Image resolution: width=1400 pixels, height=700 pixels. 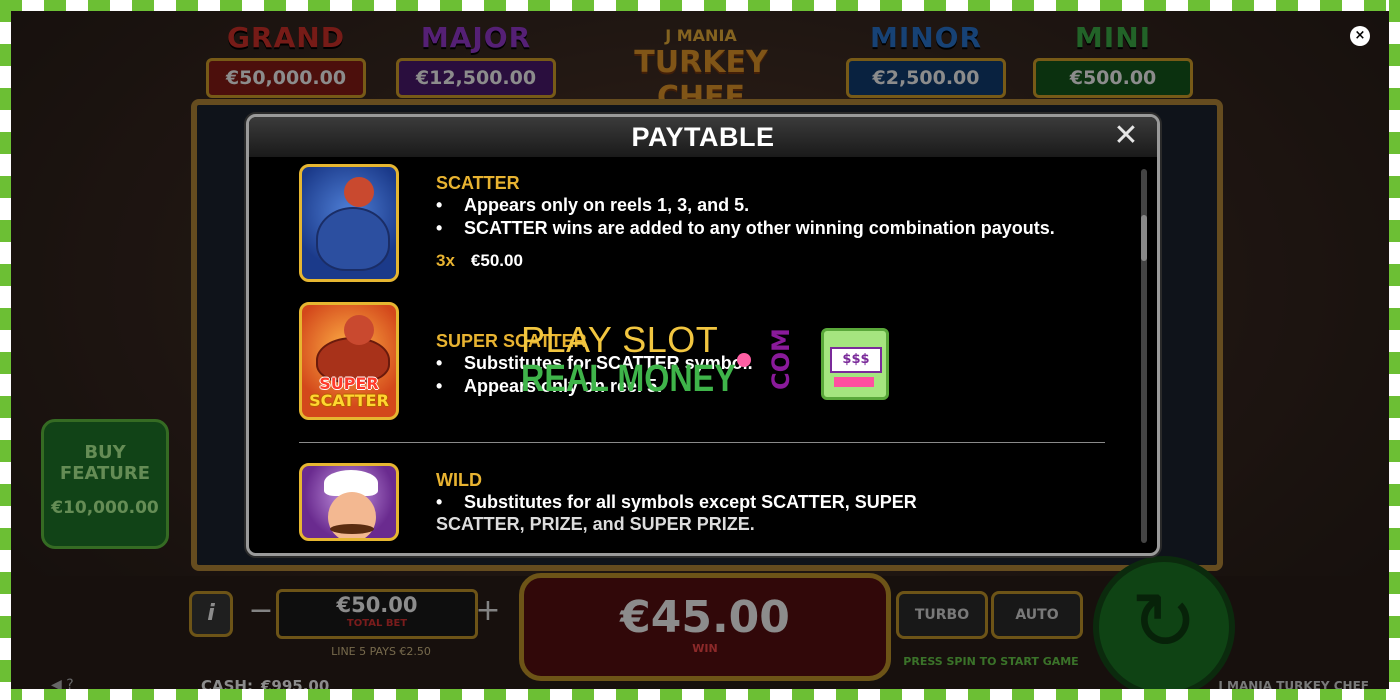 I want to click on scatter-heading: SCATTER, so click(x=478, y=183).